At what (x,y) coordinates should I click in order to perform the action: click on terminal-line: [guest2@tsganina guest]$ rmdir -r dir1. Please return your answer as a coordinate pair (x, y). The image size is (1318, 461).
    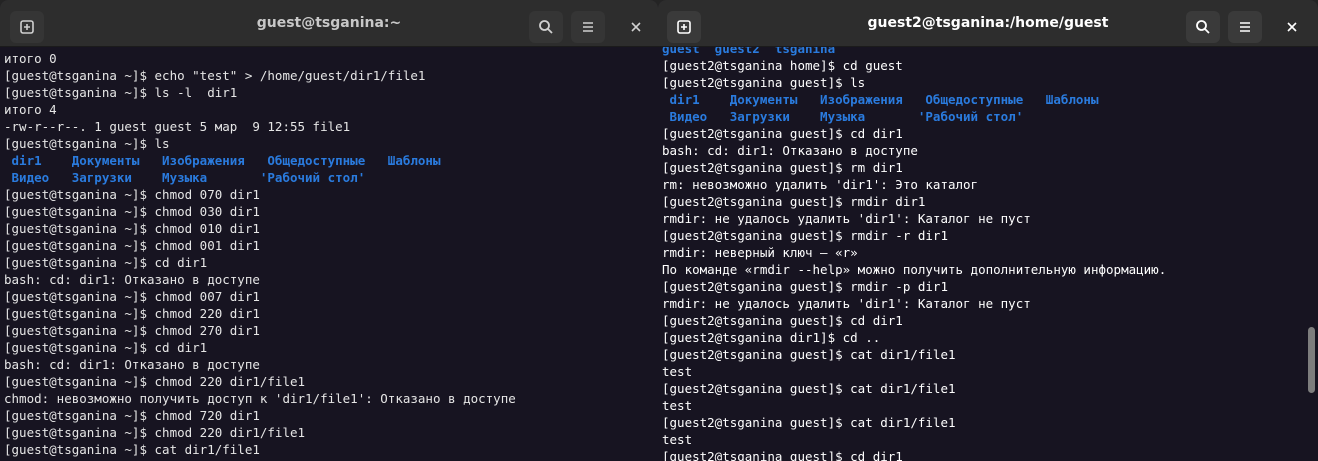
    Looking at the image, I should click on (805, 235).